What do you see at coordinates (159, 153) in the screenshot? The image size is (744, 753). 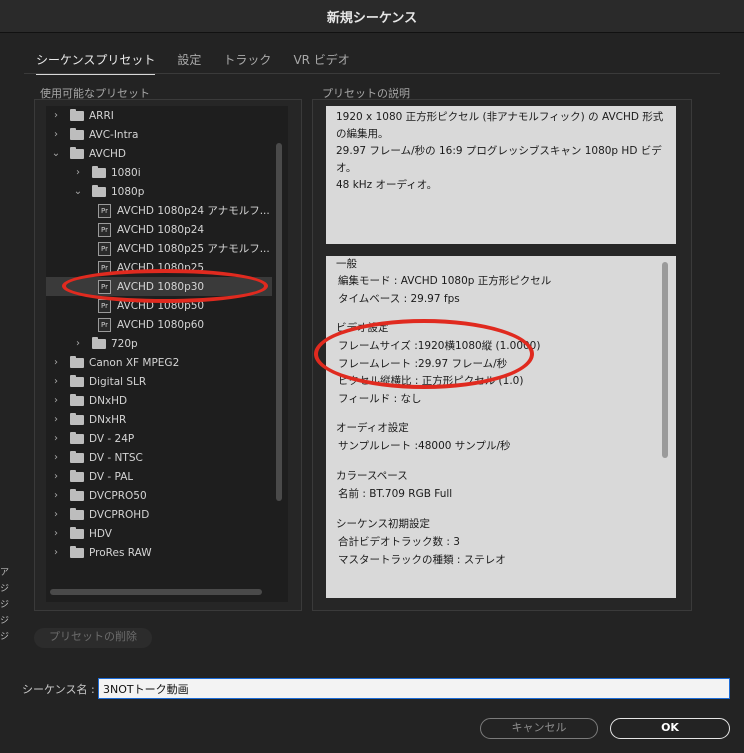 I see `preset-folder: ⌄ AVCHD` at bounding box center [159, 153].